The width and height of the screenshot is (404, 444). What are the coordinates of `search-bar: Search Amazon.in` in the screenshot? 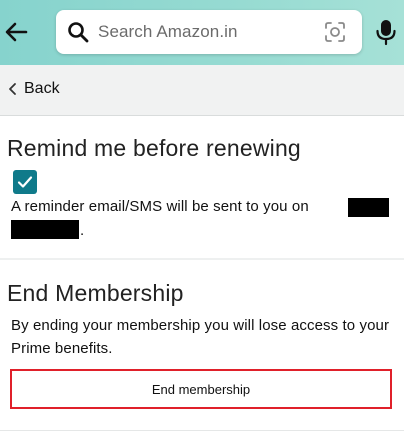 It's located at (209, 32).